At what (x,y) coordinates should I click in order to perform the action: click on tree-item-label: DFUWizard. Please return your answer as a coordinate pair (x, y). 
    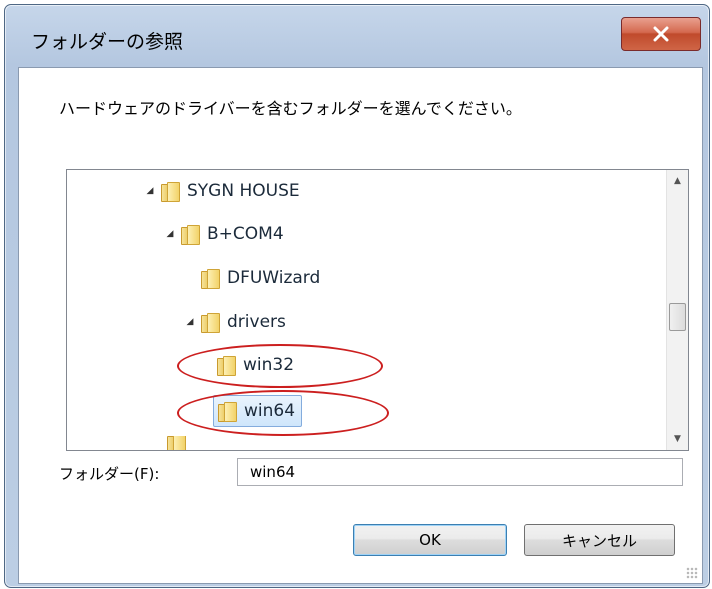
    Looking at the image, I should click on (274, 278).